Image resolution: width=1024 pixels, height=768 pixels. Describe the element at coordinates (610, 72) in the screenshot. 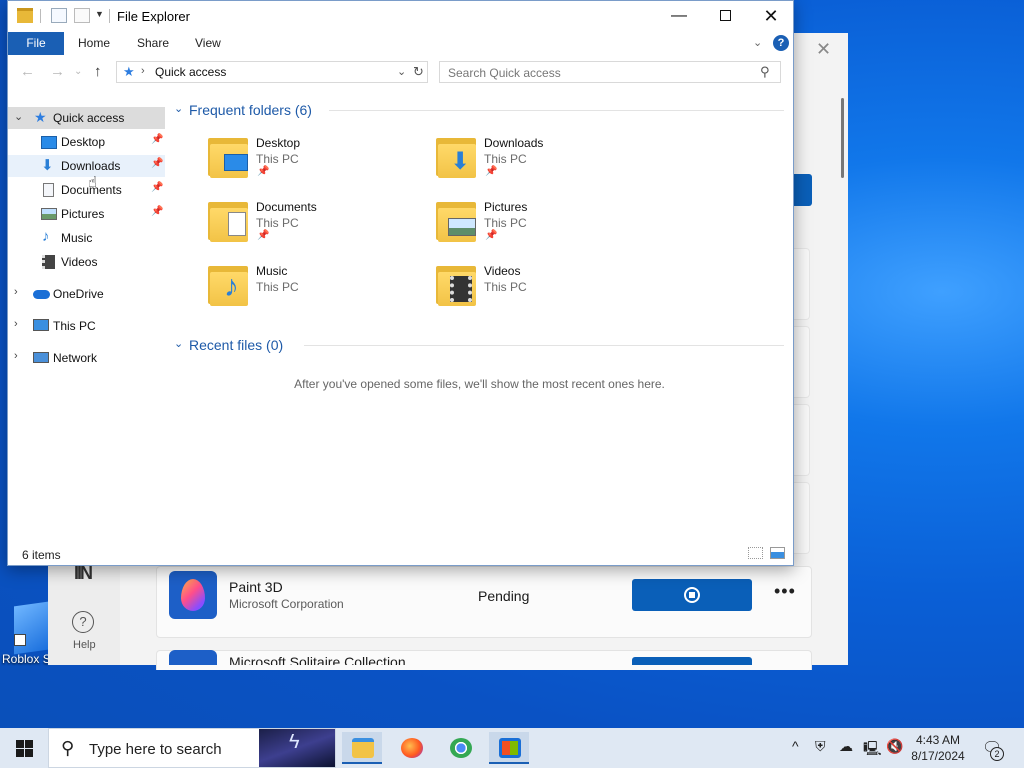

I see `search-box: Search Quick access ⚲` at that location.